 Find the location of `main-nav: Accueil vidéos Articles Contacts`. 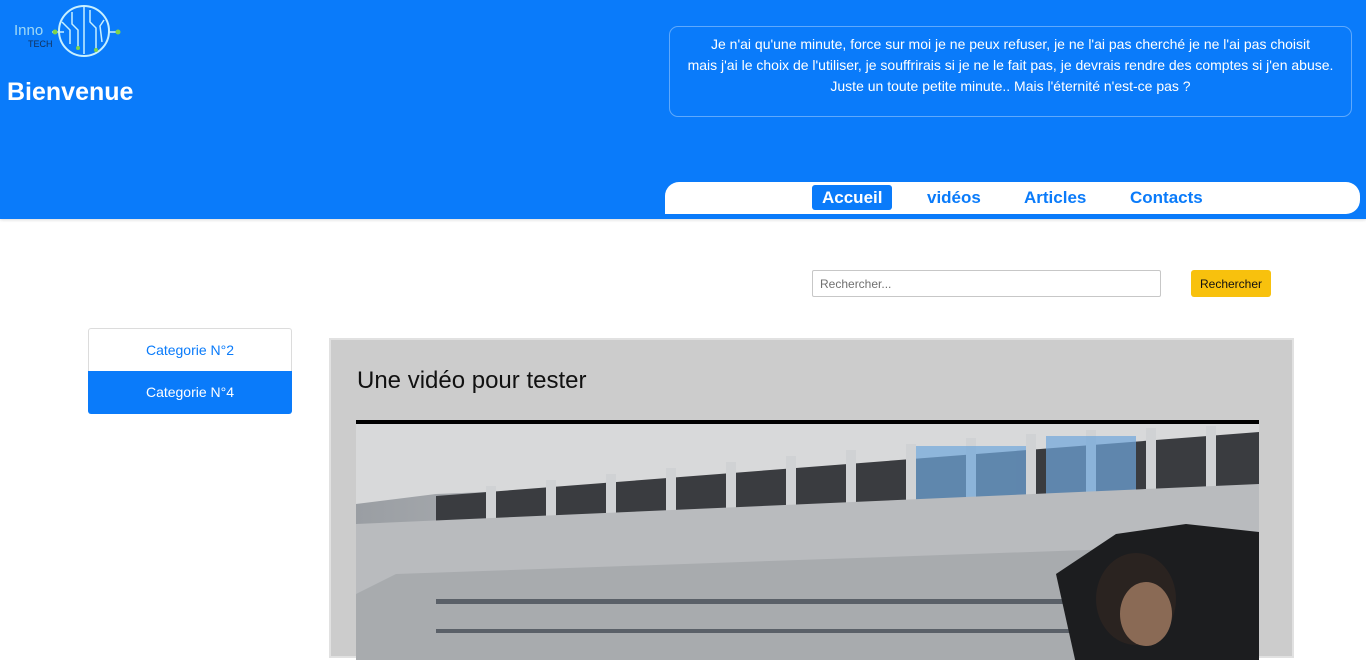

main-nav: Accueil vidéos Articles Contacts is located at coordinates (1012, 198).